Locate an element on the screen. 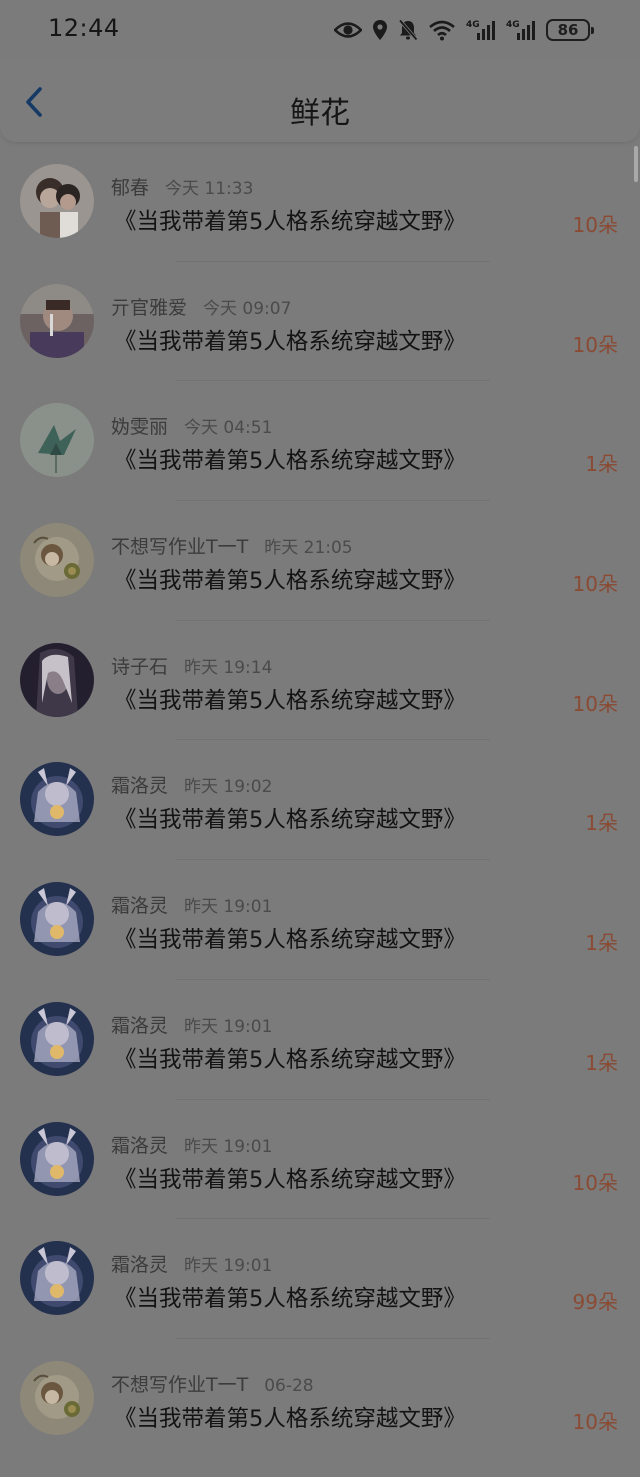  user-name: 妫雯丽 is located at coordinates (140, 427).